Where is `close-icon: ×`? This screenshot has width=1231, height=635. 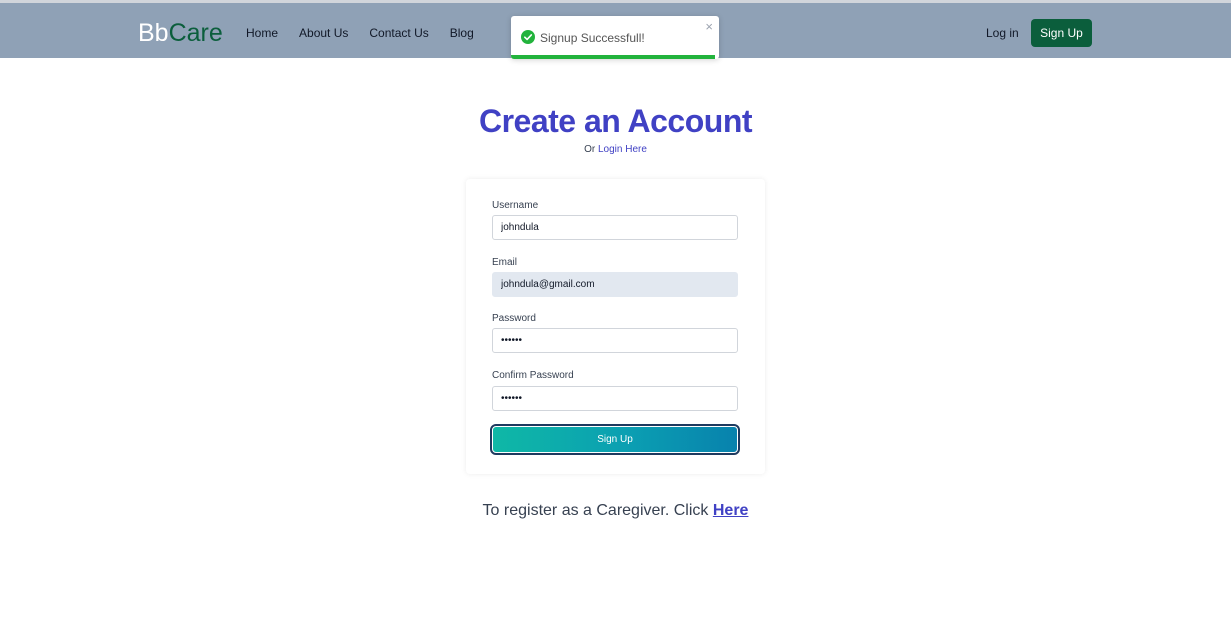 close-icon: × is located at coordinates (709, 27).